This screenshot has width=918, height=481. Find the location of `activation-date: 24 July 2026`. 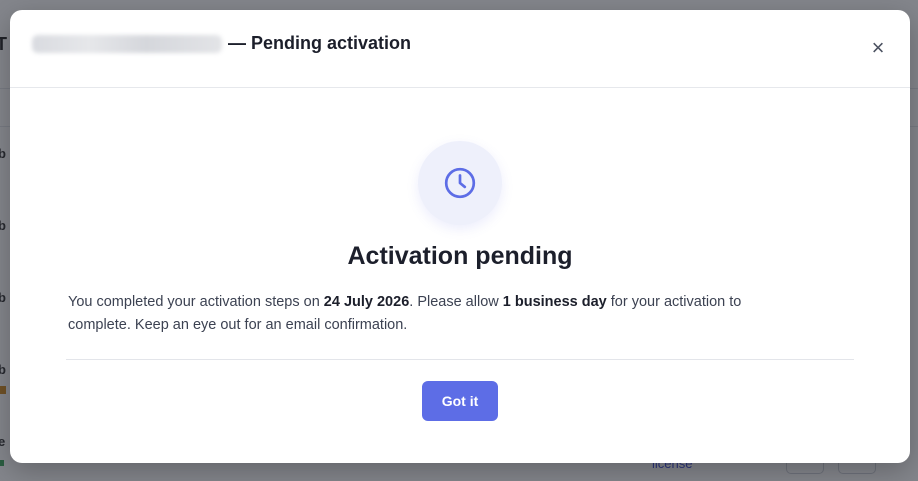

activation-date: 24 July 2026 is located at coordinates (366, 302).